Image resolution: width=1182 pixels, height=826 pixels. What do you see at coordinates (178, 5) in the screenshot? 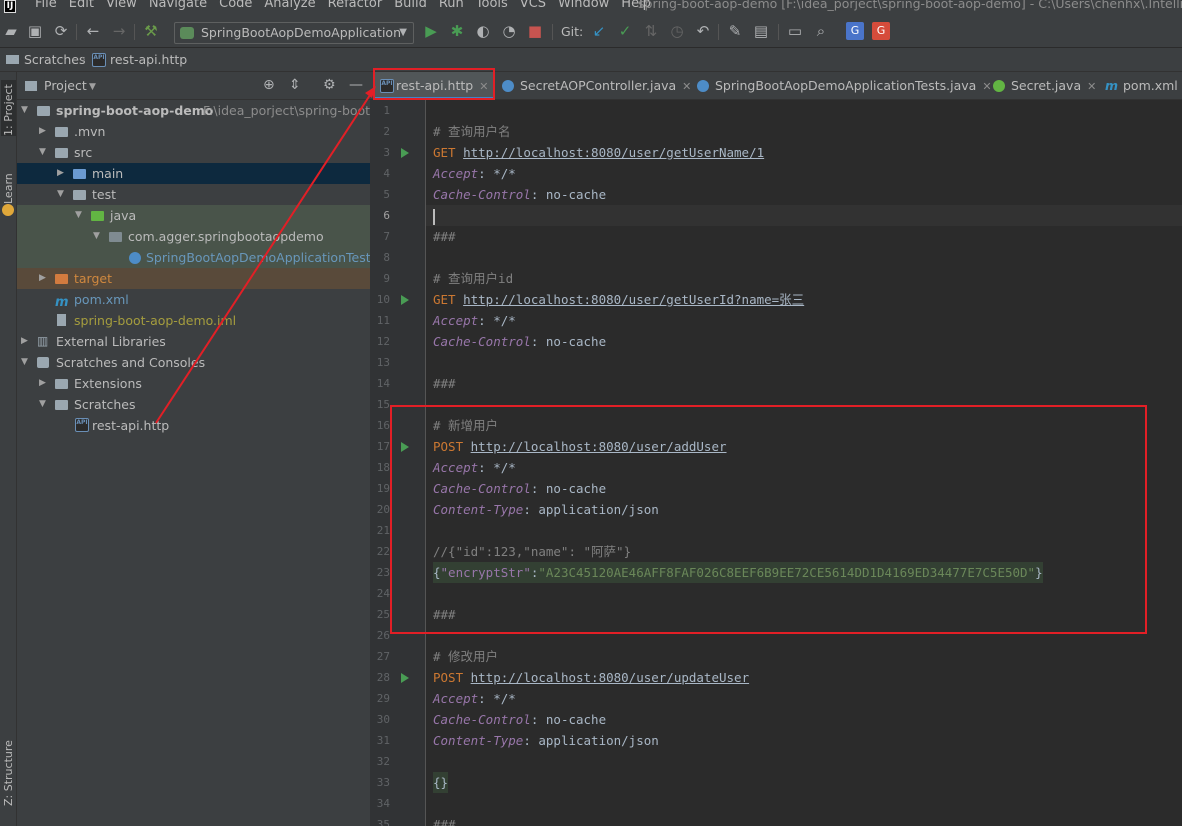
I see `menu-navigate: Navigate` at bounding box center [178, 5].